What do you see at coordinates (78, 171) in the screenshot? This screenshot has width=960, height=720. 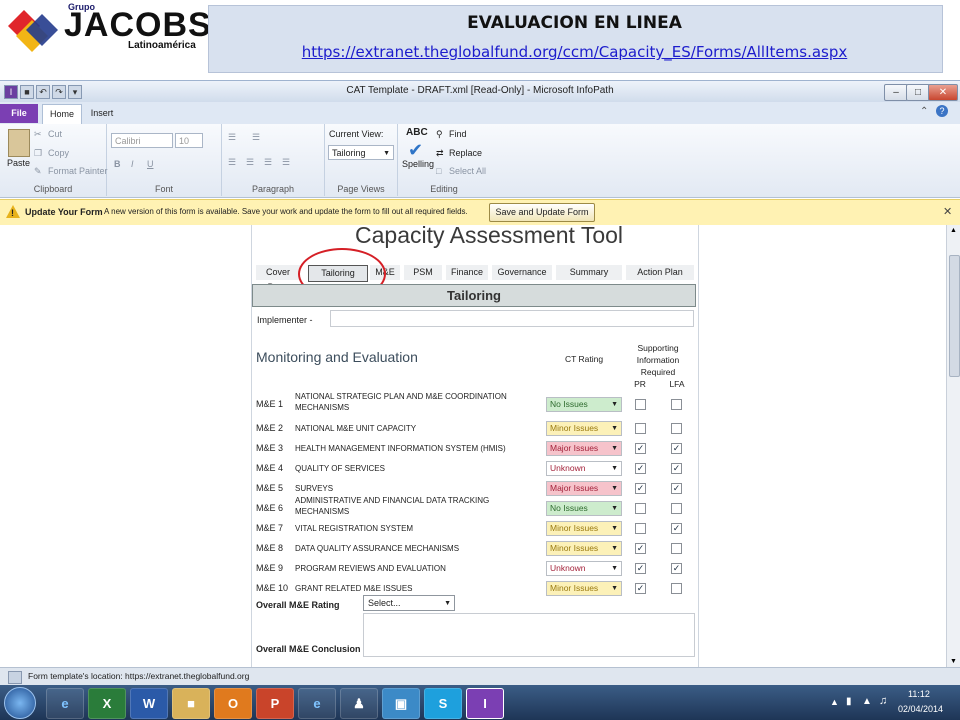 I see `format-painter-button: Format Painter` at bounding box center [78, 171].